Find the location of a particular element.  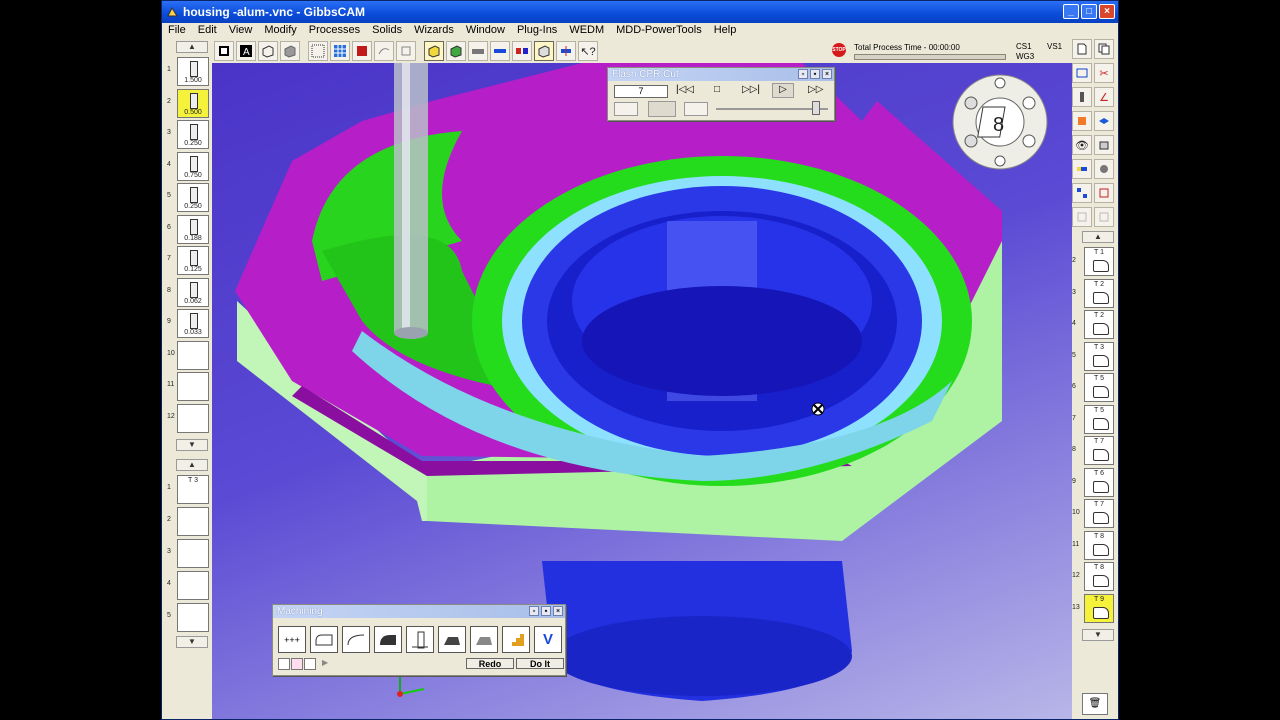

trash-button: 🗑 is located at coordinates (1095, 704).